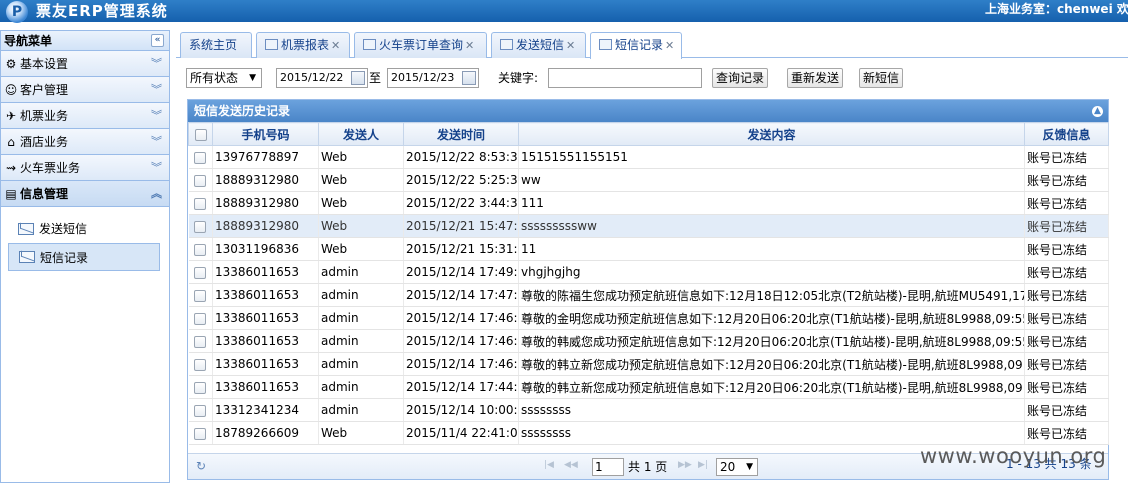  I want to click on sidebar-section-5: ▤ 信息管理 ︽, so click(85, 194).